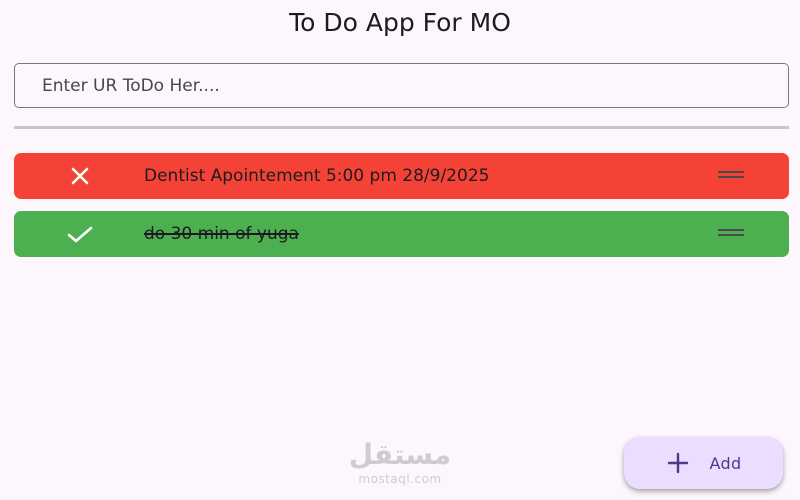  Describe the element at coordinates (400, 22) in the screenshot. I see `page-title: To Do App For MO` at that location.